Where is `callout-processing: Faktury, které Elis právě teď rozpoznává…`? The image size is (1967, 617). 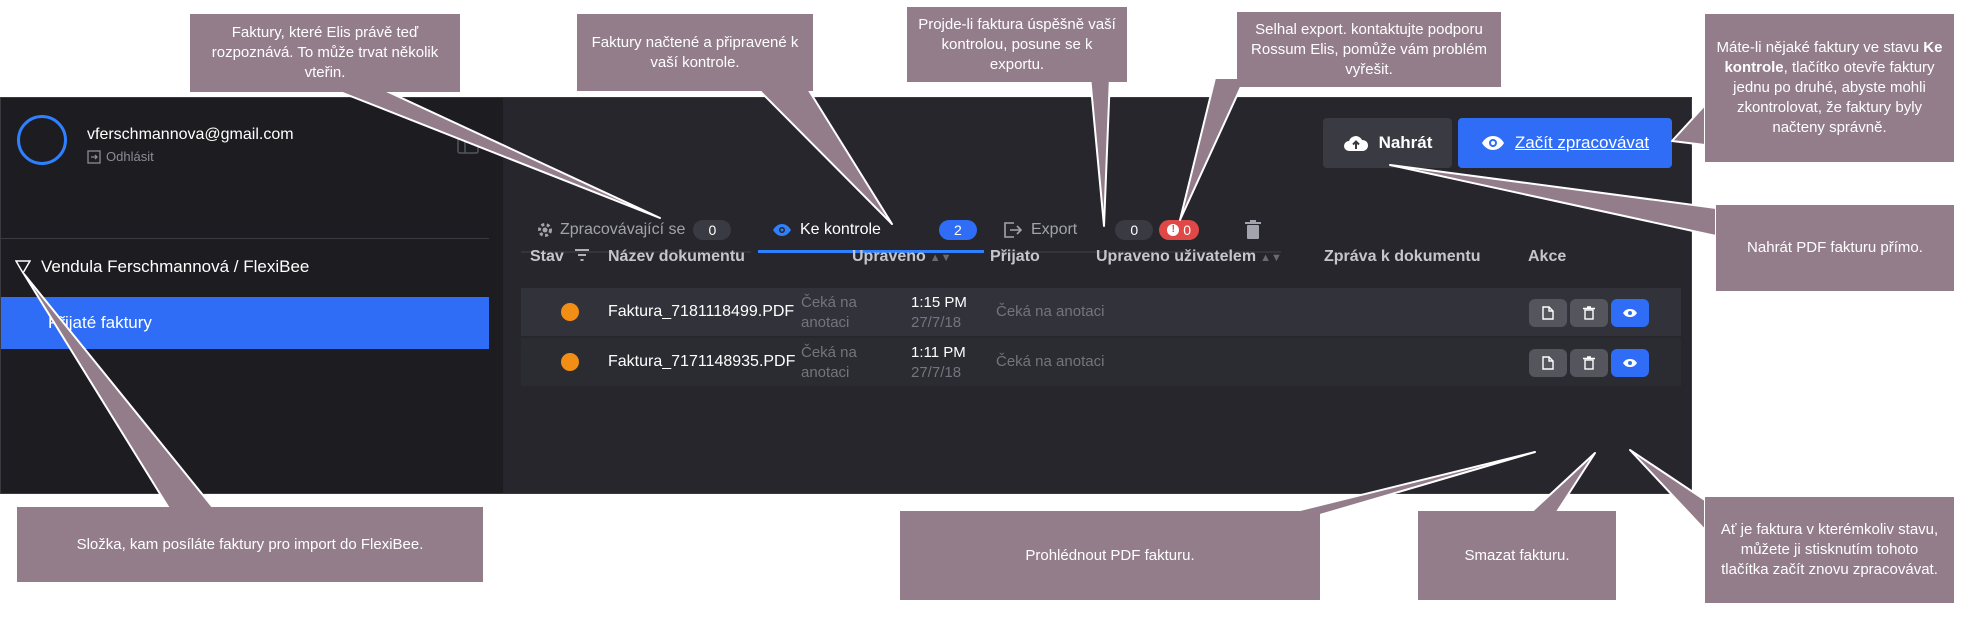 callout-processing: Faktury, které Elis právě teď rozpoznává… is located at coordinates (325, 53).